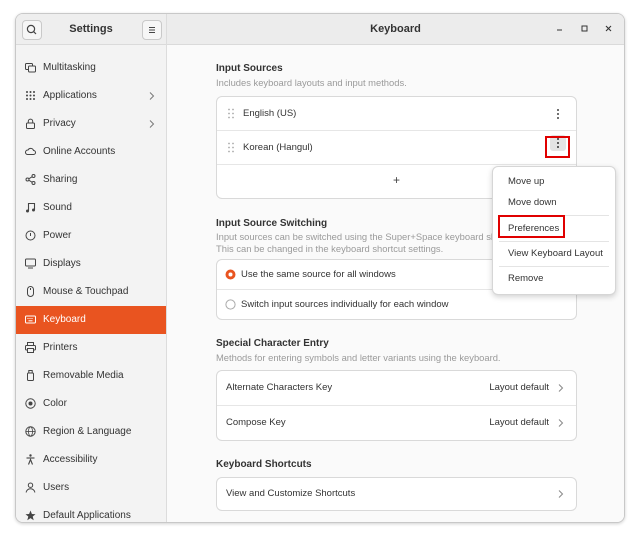 This screenshot has height=538, width=639. I want to click on view-customize-shortcuts-row: View and Customize Shortcuts, so click(396, 494).